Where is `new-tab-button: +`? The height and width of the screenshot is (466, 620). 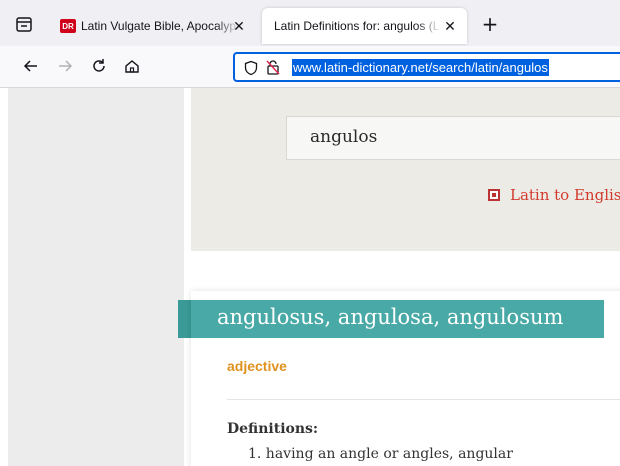
new-tab-button: + is located at coordinates (490, 25).